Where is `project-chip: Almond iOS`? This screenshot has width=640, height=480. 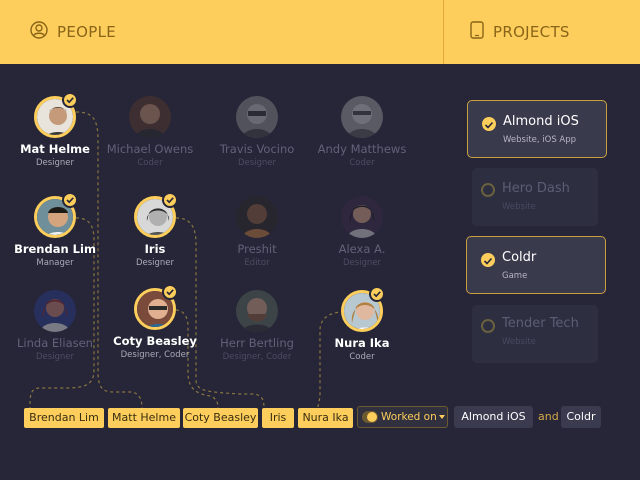
project-chip: Almond iOS is located at coordinates (493, 417).